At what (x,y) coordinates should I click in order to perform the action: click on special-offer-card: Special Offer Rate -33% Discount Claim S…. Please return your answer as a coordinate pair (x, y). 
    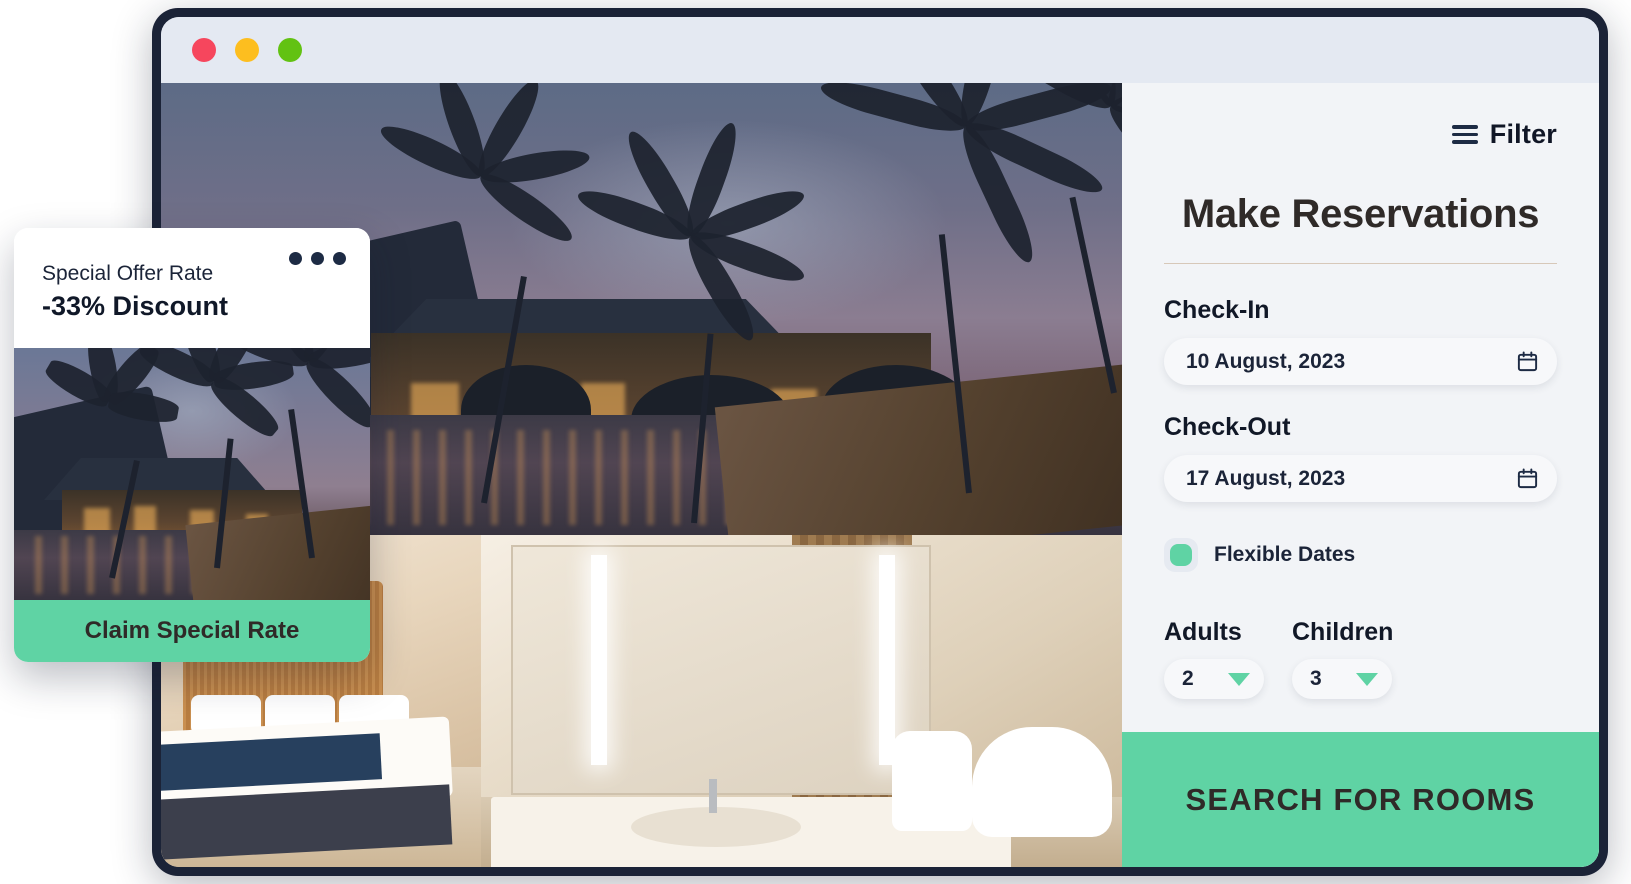
    Looking at the image, I should click on (192, 445).